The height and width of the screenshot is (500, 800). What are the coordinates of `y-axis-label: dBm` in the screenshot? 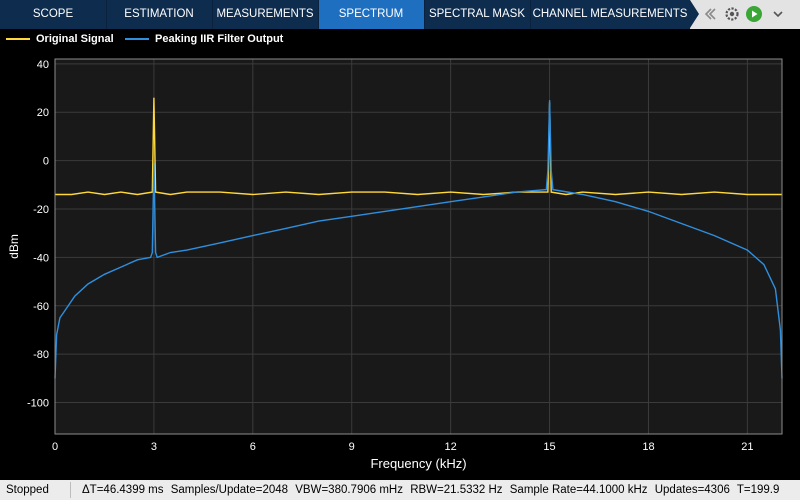 It's located at (14, 246).